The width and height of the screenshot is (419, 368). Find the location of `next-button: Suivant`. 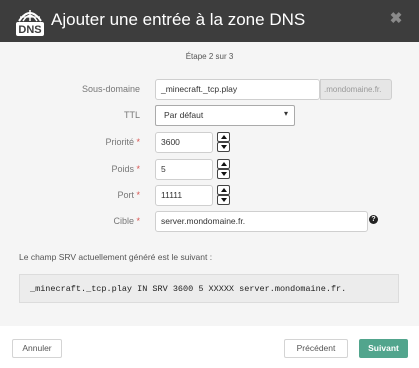

next-button: Suivant is located at coordinates (383, 348).